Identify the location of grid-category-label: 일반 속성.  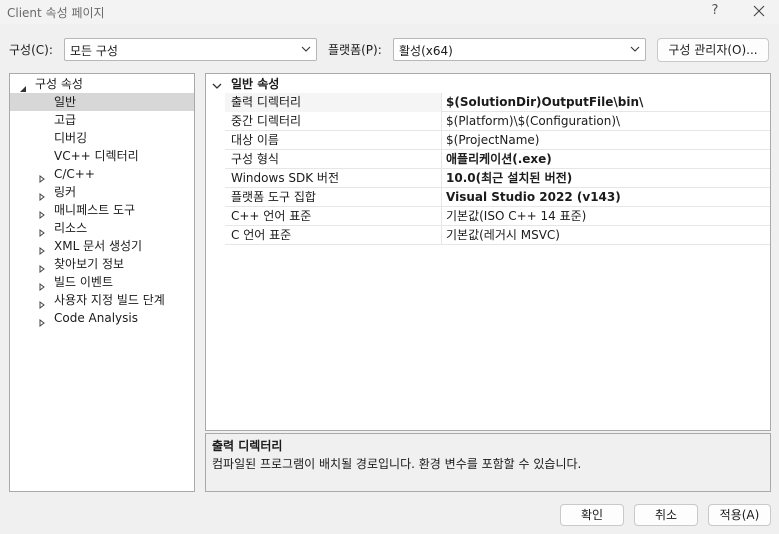
(255, 84).